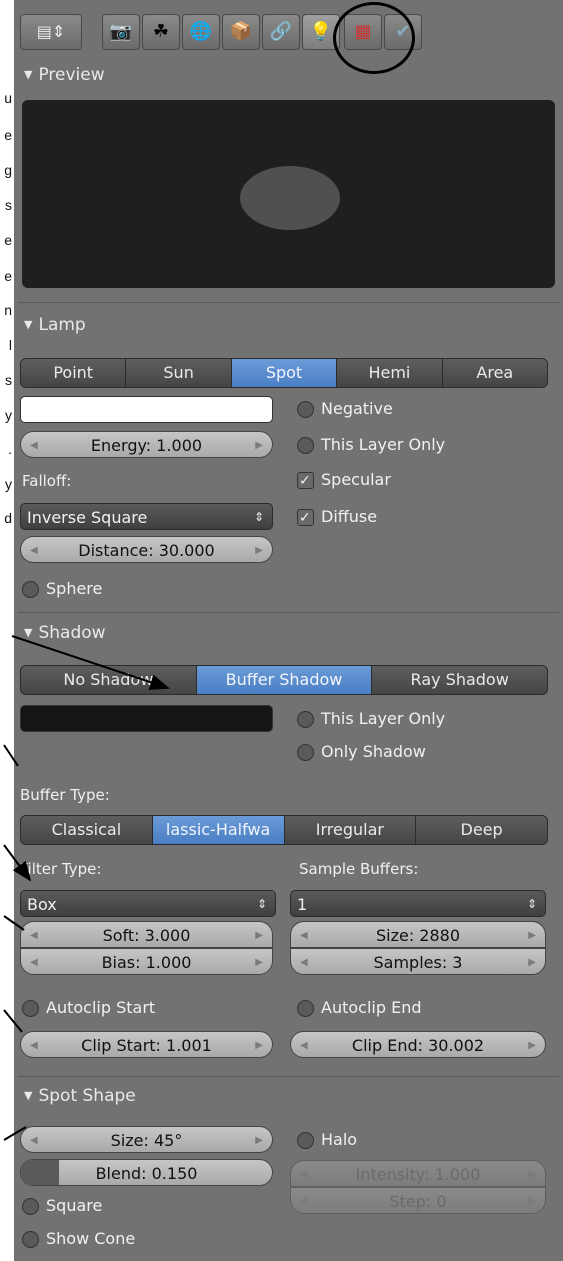  I want to click on soft-label: Soft: 3.000, so click(146, 935).